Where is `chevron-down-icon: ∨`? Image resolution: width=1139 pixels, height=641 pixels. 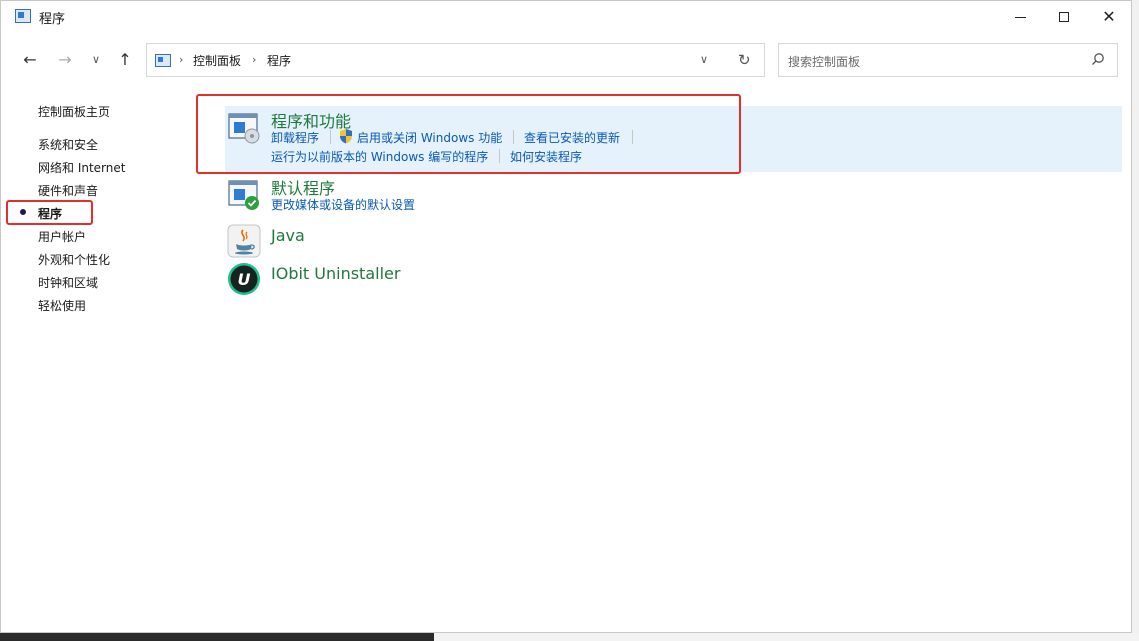 chevron-down-icon: ∨ is located at coordinates (96, 59).